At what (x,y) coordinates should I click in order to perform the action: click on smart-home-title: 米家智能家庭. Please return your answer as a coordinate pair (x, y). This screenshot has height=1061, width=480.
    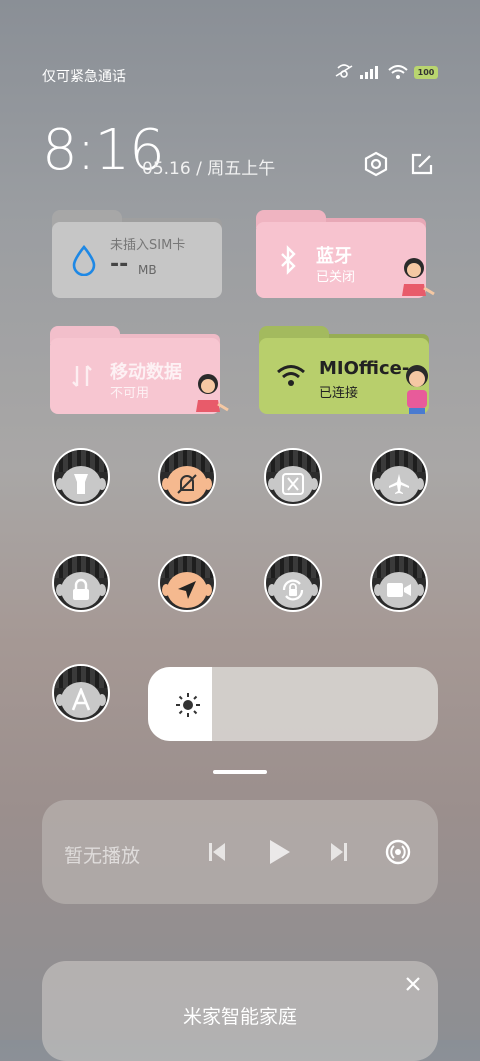
    Looking at the image, I should click on (239, 1017).